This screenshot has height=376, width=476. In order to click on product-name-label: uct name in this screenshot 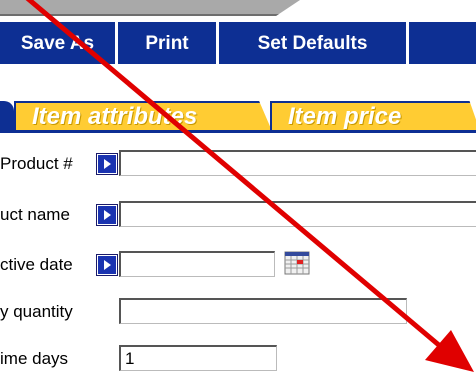, I will do `click(35, 214)`.